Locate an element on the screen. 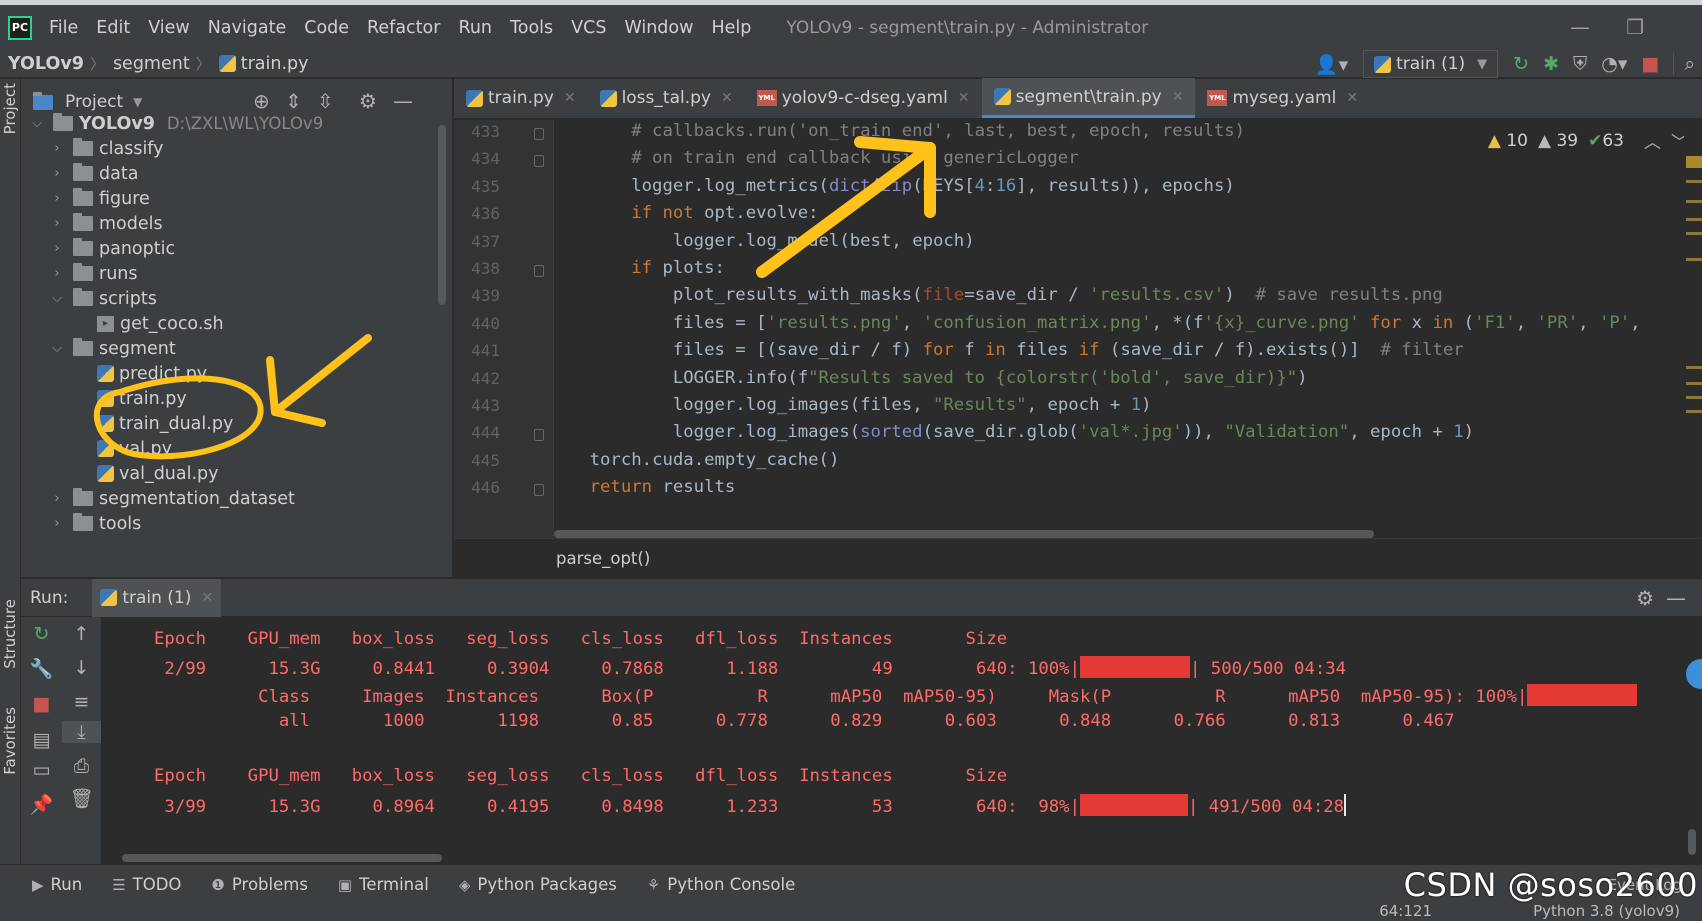 The height and width of the screenshot is (921, 1702). menu-window: Window is located at coordinates (658, 28).